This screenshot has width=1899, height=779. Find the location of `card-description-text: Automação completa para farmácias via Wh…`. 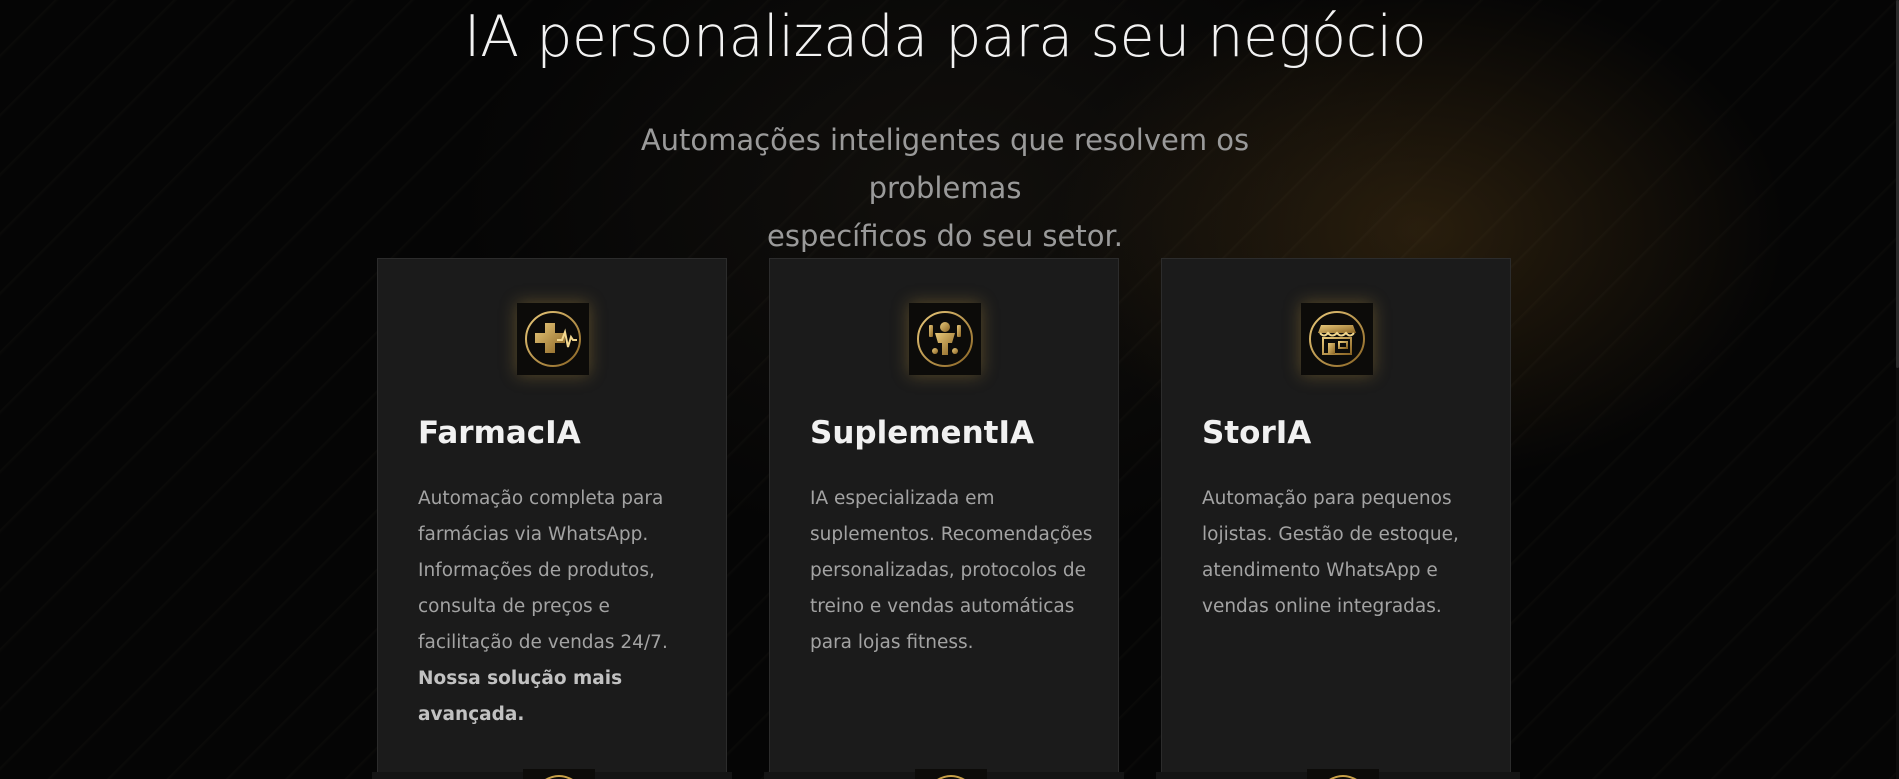

card-description-text: Automação completa para farmácias via Wh… is located at coordinates (543, 570).